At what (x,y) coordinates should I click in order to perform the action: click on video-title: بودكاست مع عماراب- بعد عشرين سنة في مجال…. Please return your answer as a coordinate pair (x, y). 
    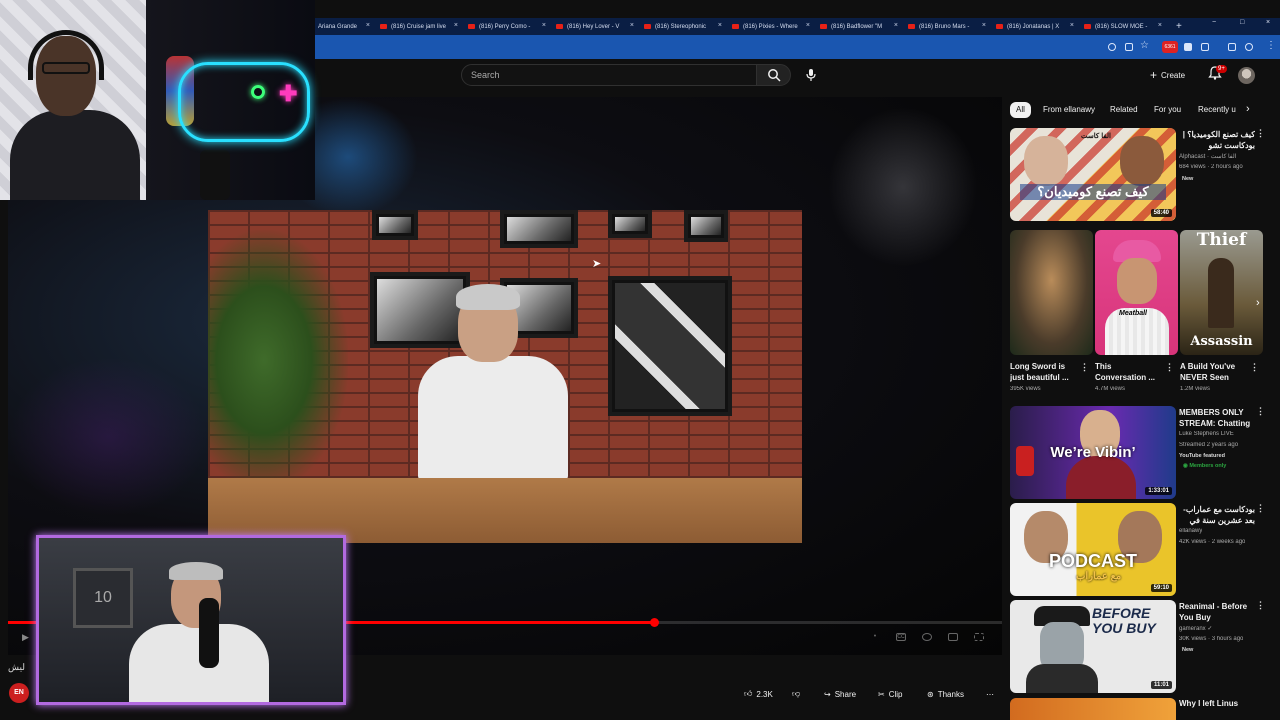
    Looking at the image, I should click on (1217, 515).